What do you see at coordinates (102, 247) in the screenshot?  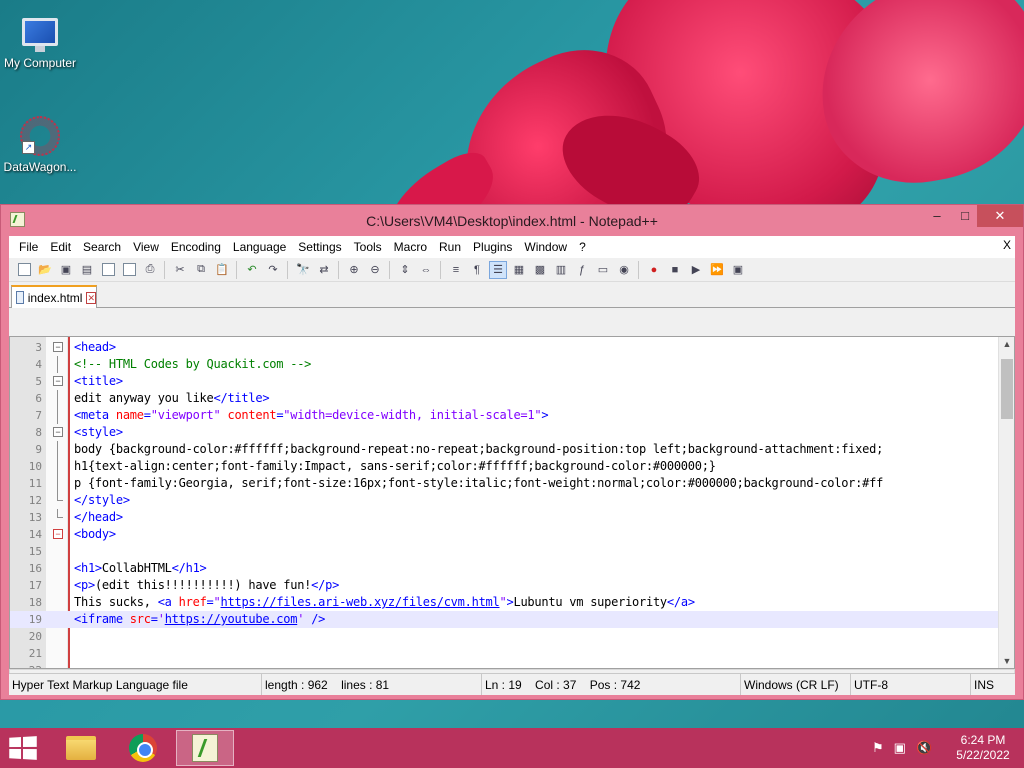 I see `menu-search: Search` at bounding box center [102, 247].